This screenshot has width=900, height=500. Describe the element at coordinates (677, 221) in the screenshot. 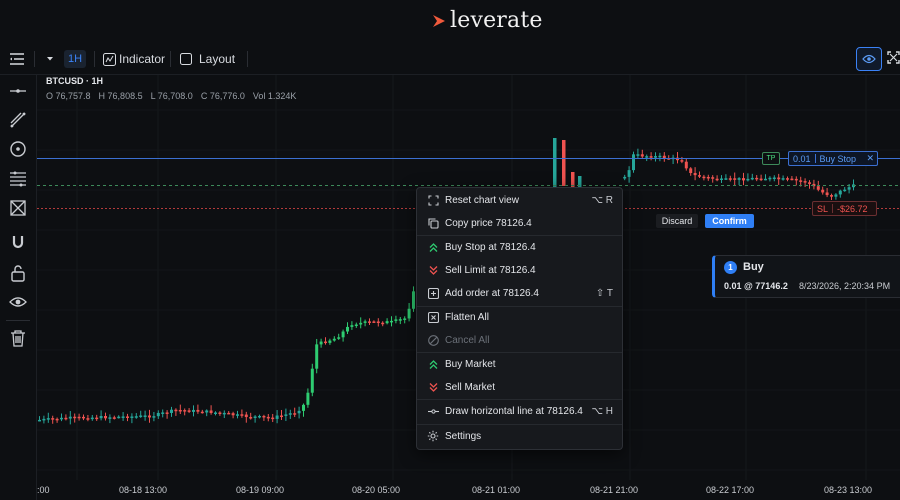

I see `discard-button: Discard` at that location.